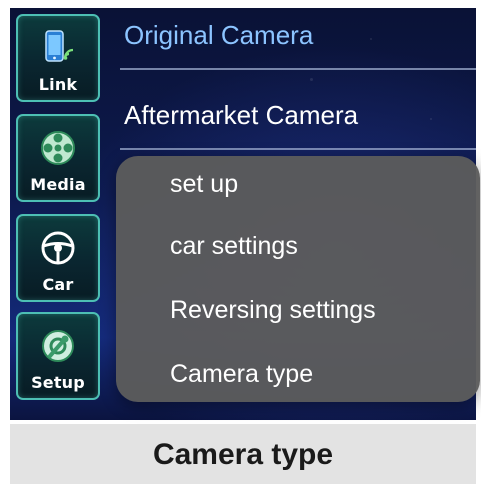 This screenshot has height=484, width=481. I want to click on sidebar-item-setup: Setup, so click(58, 356).